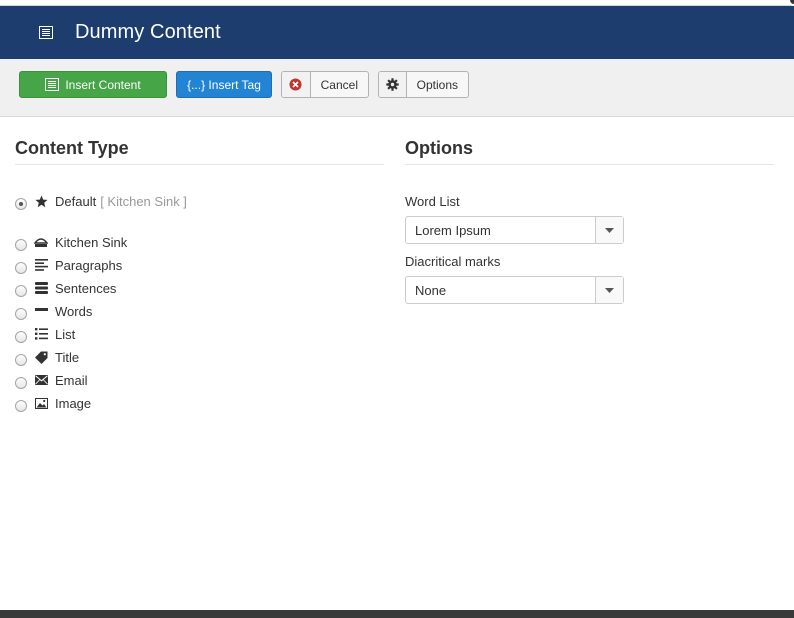  What do you see at coordinates (74, 311) in the screenshot?
I see `radio-label: Words` at bounding box center [74, 311].